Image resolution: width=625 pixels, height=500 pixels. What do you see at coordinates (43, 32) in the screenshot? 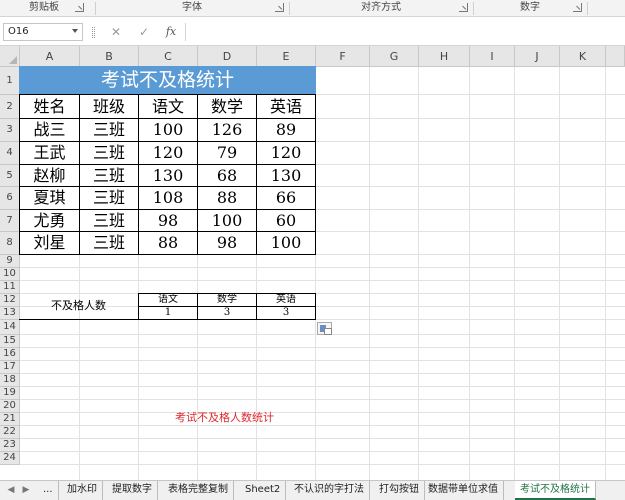
I see `name-box: O16` at bounding box center [43, 32].